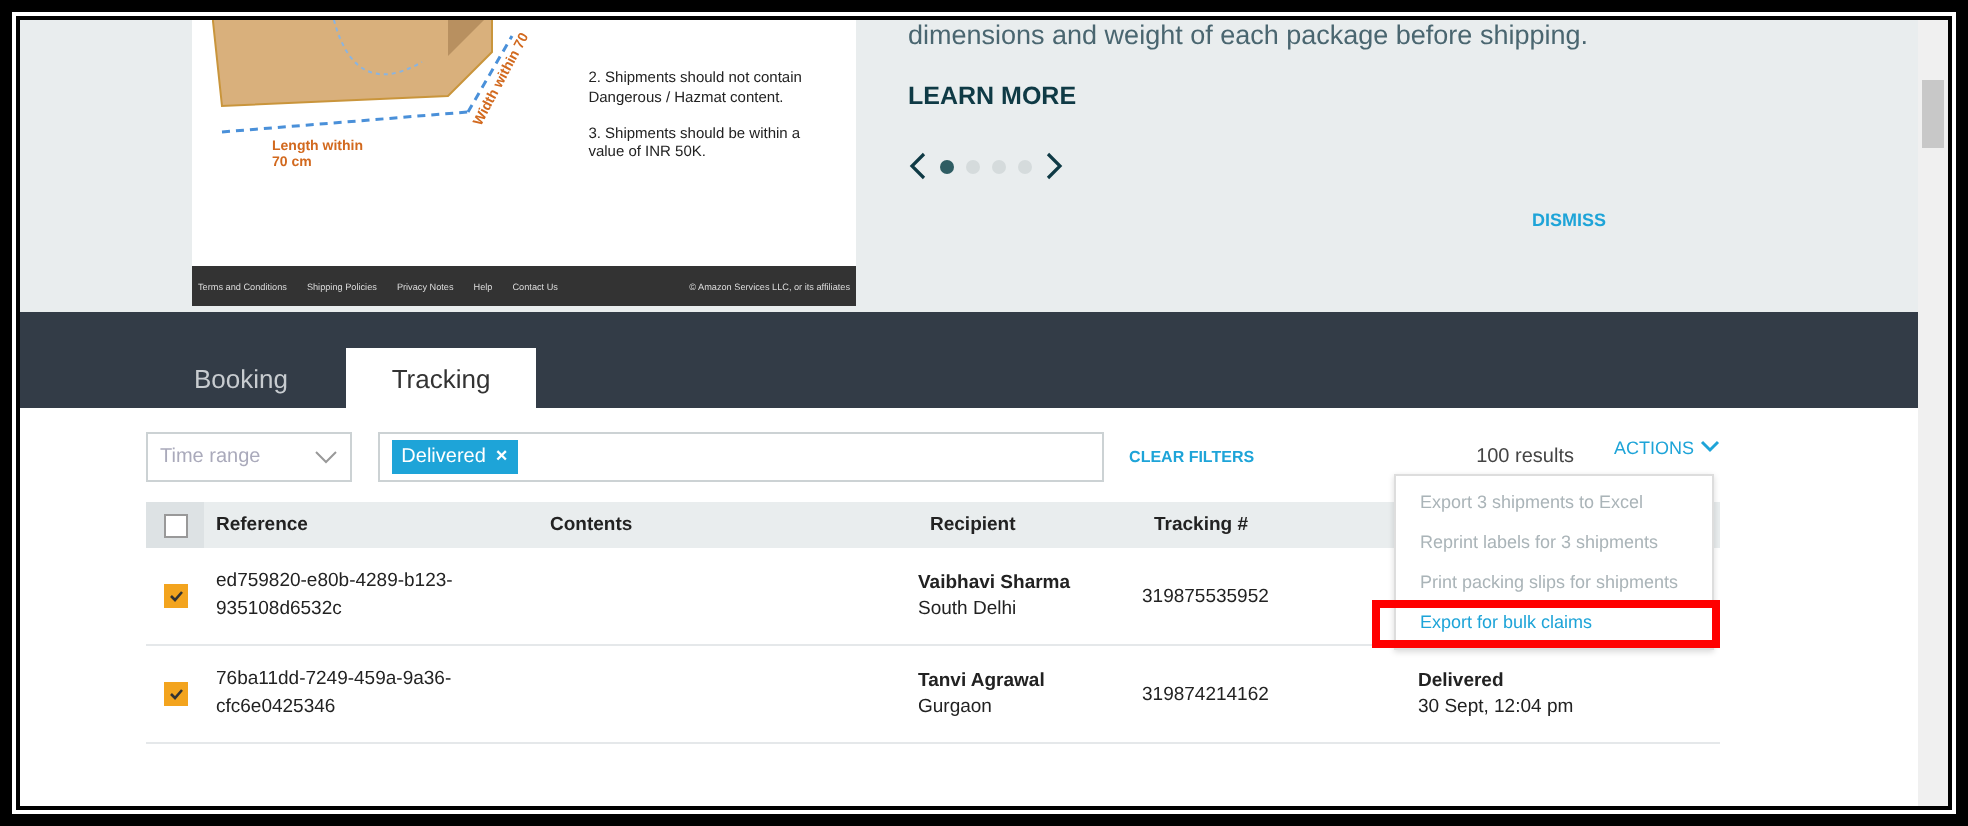 Image resolution: width=1968 pixels, height=826 pixels. What do you see at coordinates (1933, 114) in the screenshot?
I see `scrollbar-thumb` at bounding box center [1933, 114].